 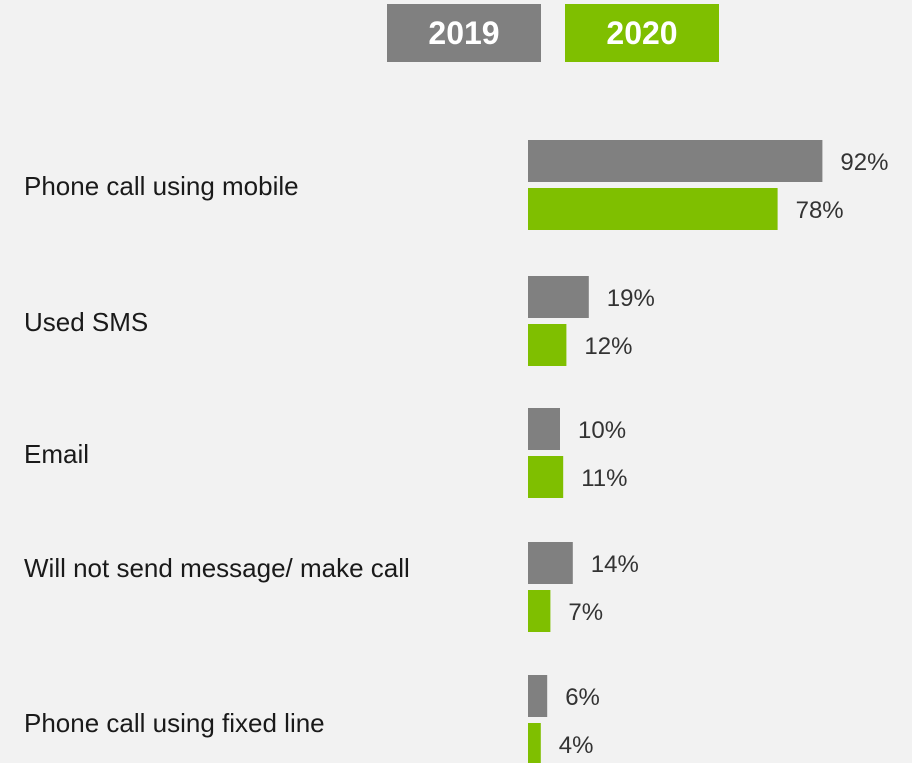 What do you see at coordinates (820, 210) in the screenshot?
I see `data-label-phone-call-mobile-2020: 78%` at bounding box center [820, 210].